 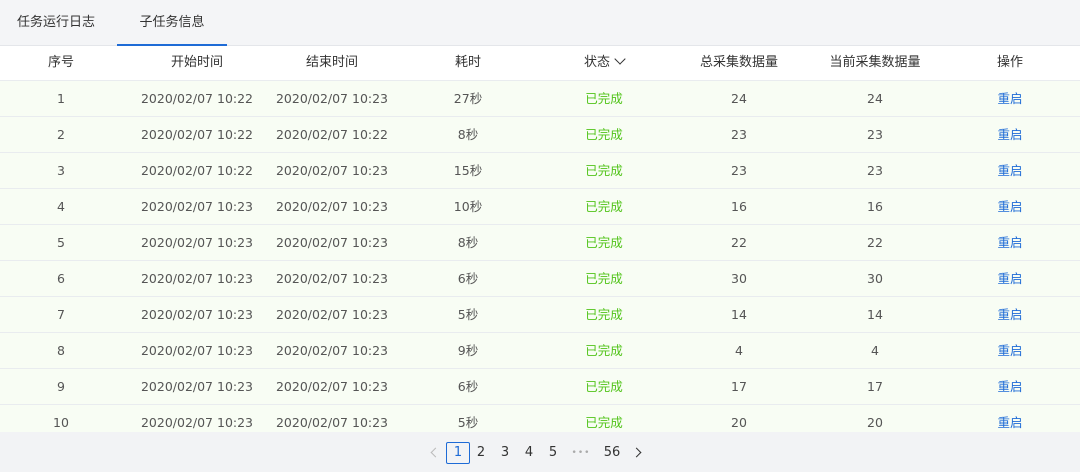 What do you see at coordinates (56, 22) in the screenshot?
I see `tab-task-run-log: 任务运行日志` at bounding box center [56, 22].